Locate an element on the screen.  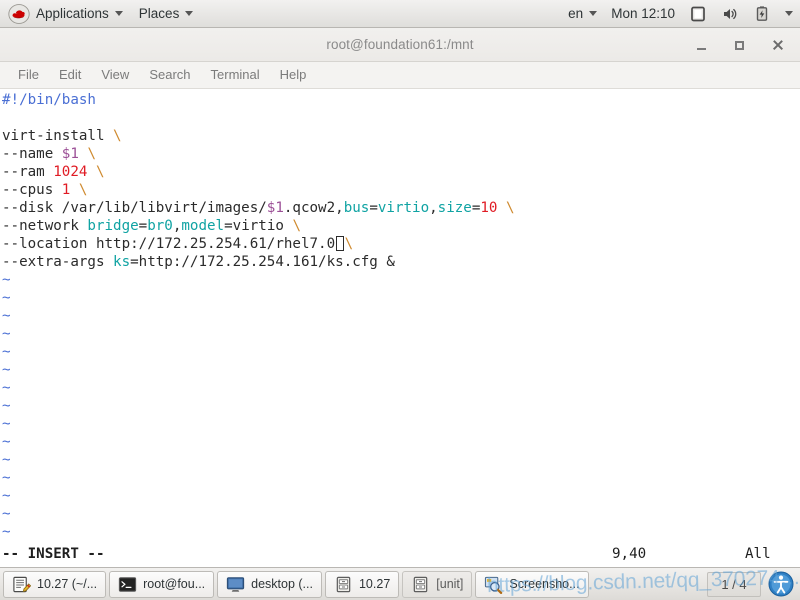
terminal-text: $1 is located at coordinates (275, 208).